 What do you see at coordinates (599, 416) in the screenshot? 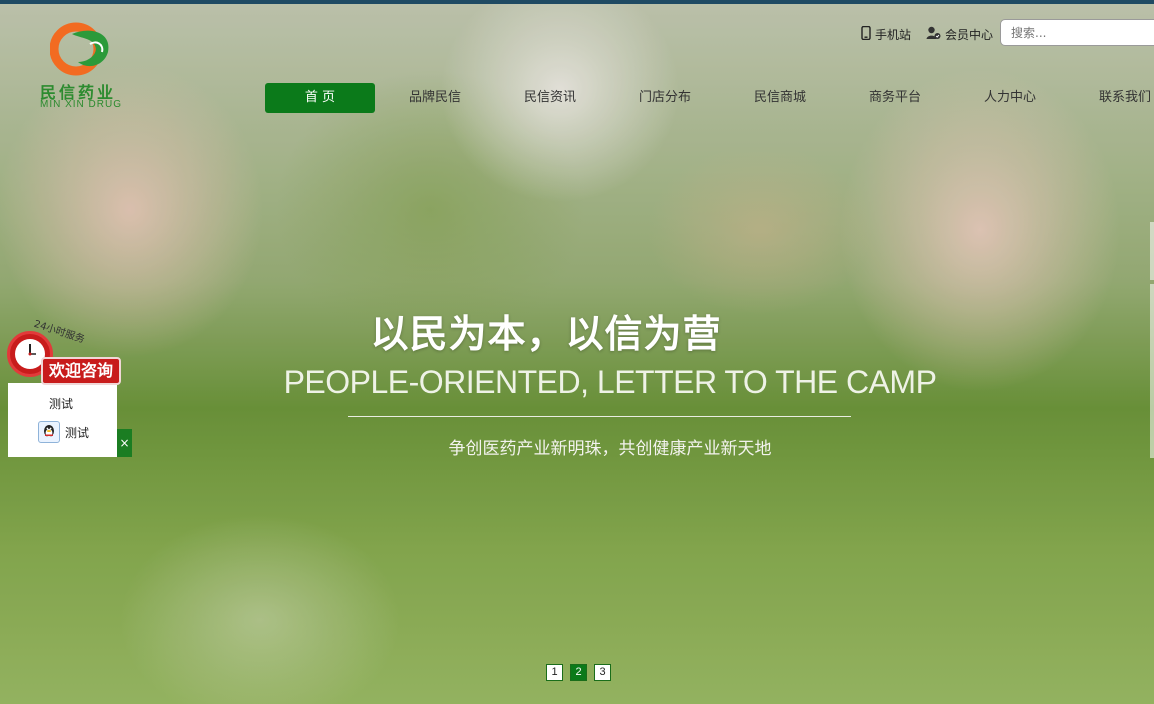
I see `hero-divider` at bounding box center [599, 416].